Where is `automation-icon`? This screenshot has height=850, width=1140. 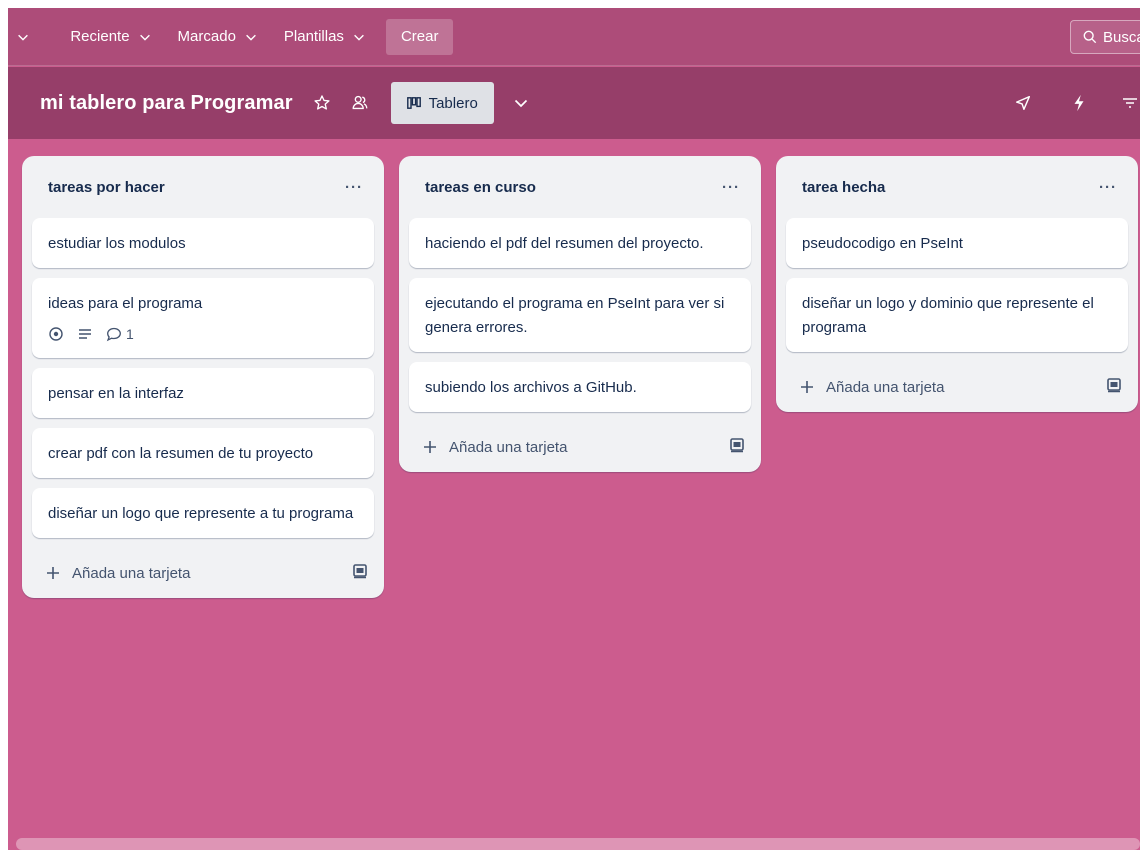
automation-icon is located at coordinates (1079, 103).